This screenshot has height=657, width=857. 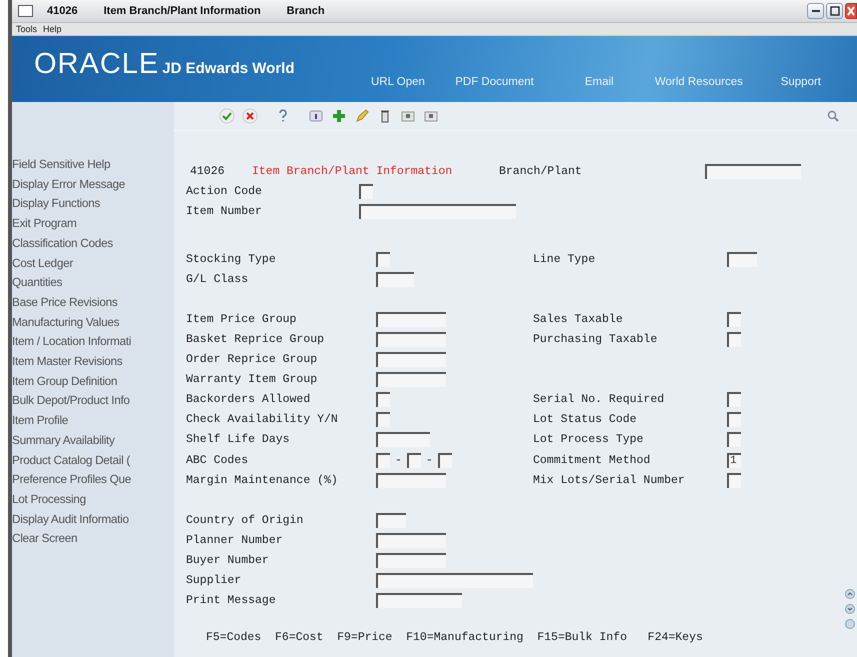 What do you see at coordinates (541, 171) in the screenshot?
I see `field-label: Branch/Plant` at bounding box center [541, 171].